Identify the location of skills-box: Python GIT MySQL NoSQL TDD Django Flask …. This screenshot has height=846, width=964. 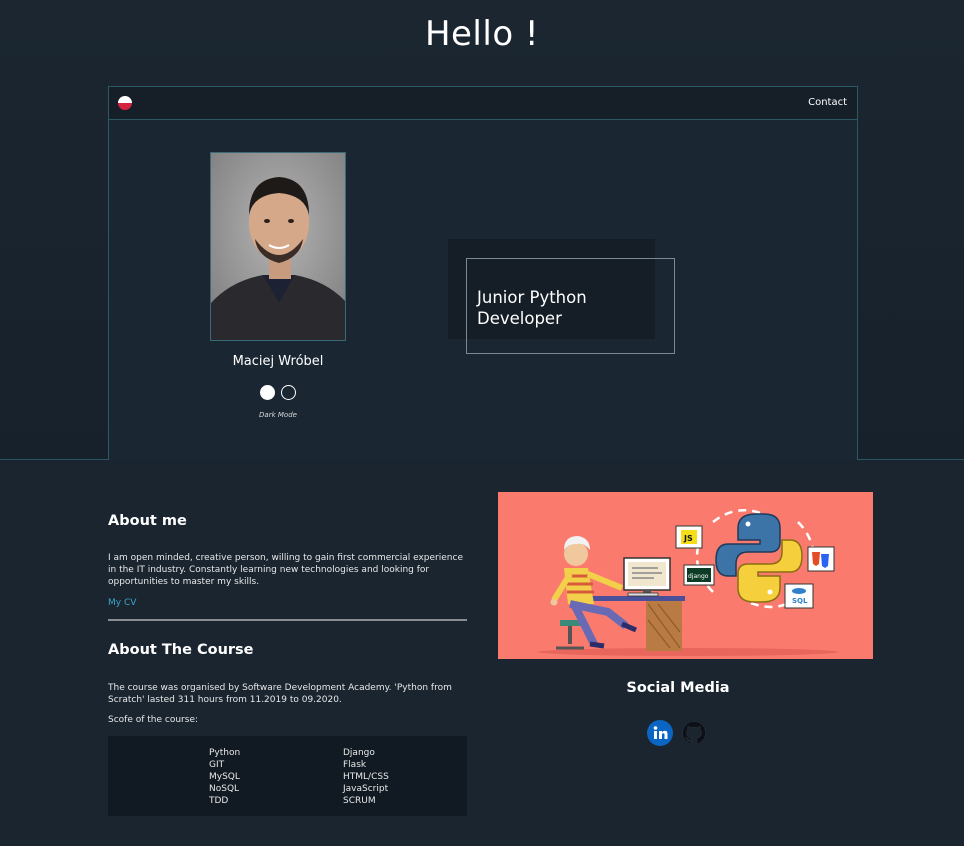
(287, 776).